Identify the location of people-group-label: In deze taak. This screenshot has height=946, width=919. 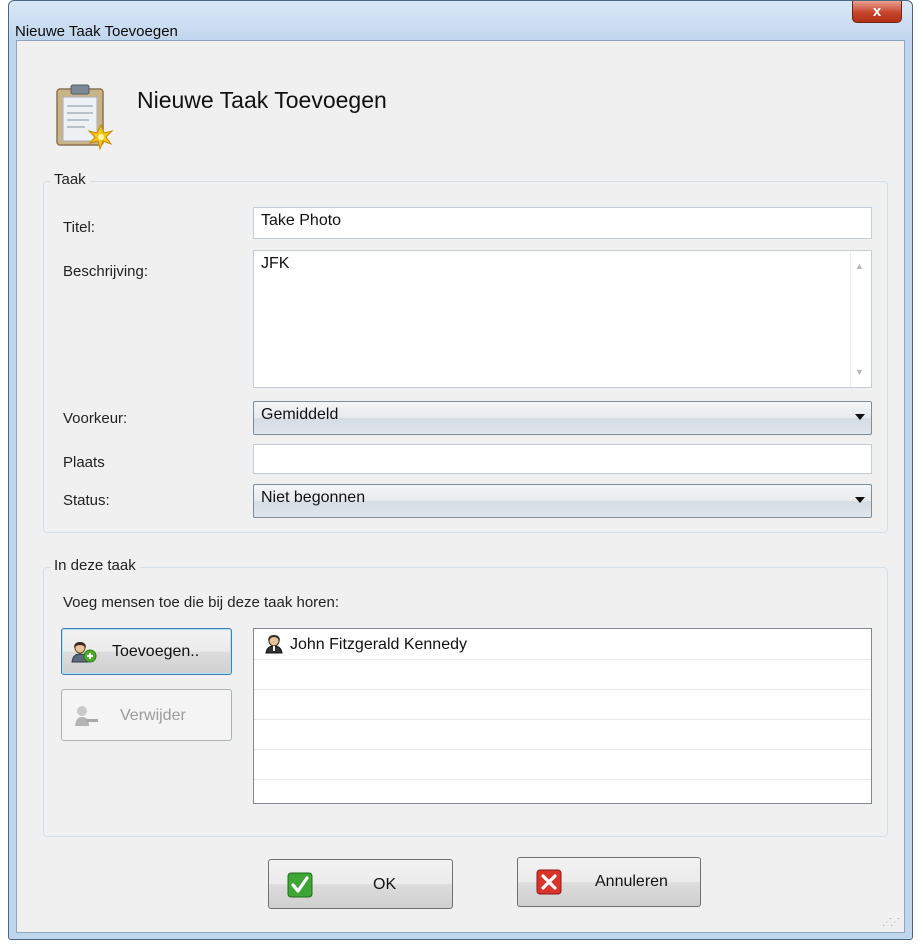
(95, 565).